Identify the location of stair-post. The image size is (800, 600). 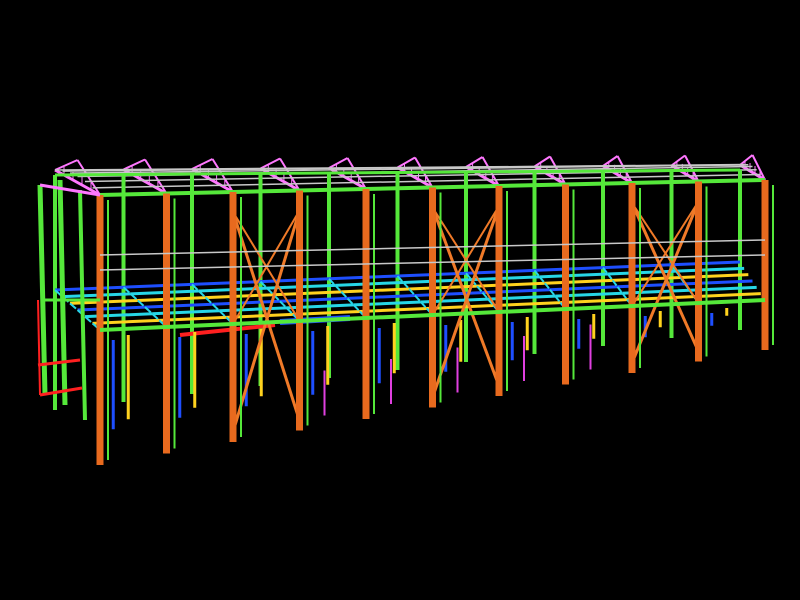
(39, 347).